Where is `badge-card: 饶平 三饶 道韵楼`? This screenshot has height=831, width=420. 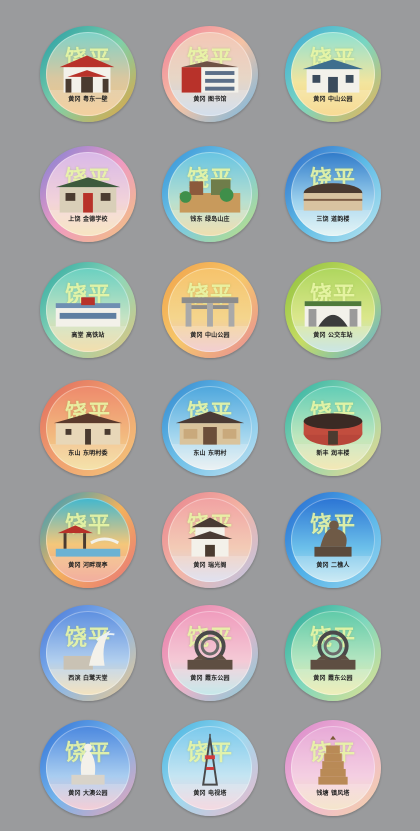 badge-card: 饶平 三饶 道韵楼 is located at coordinates (333, 194).